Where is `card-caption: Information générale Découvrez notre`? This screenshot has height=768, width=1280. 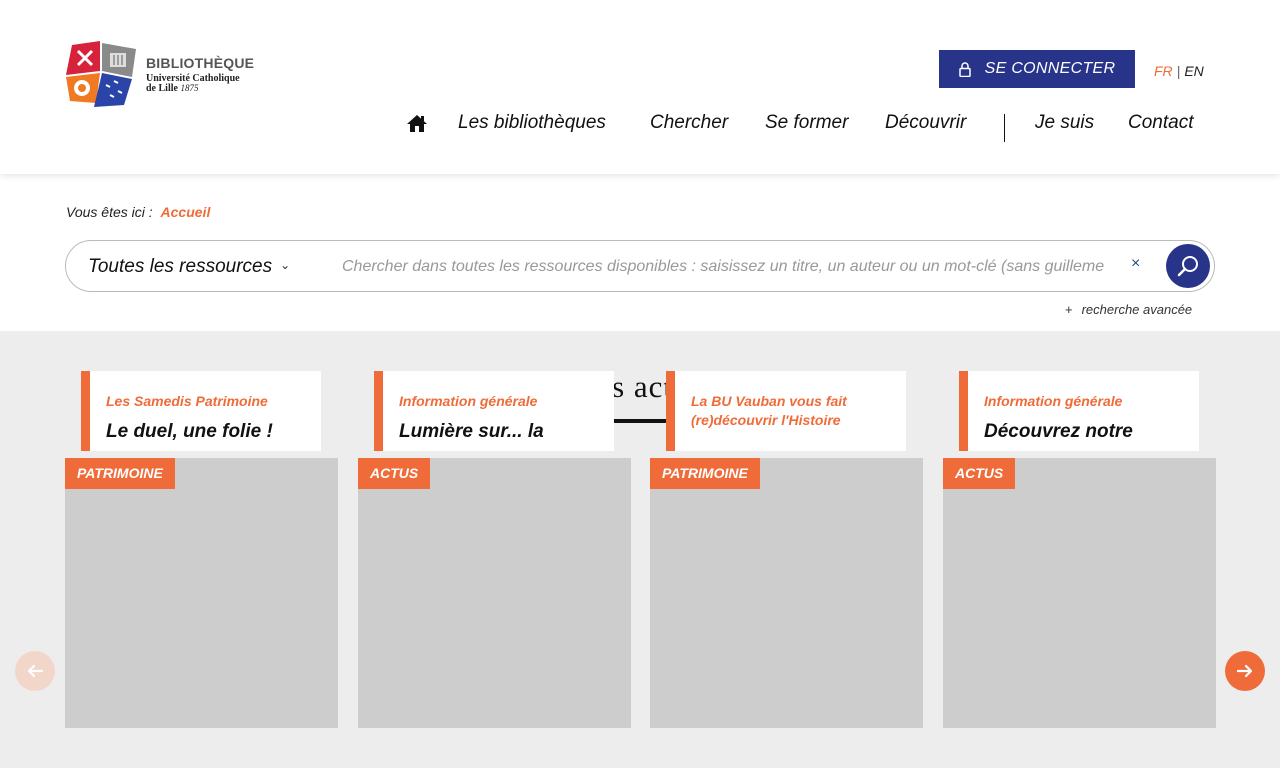
card-caption: Information générale Découvrez notre is located at coordinates (1079, 411).